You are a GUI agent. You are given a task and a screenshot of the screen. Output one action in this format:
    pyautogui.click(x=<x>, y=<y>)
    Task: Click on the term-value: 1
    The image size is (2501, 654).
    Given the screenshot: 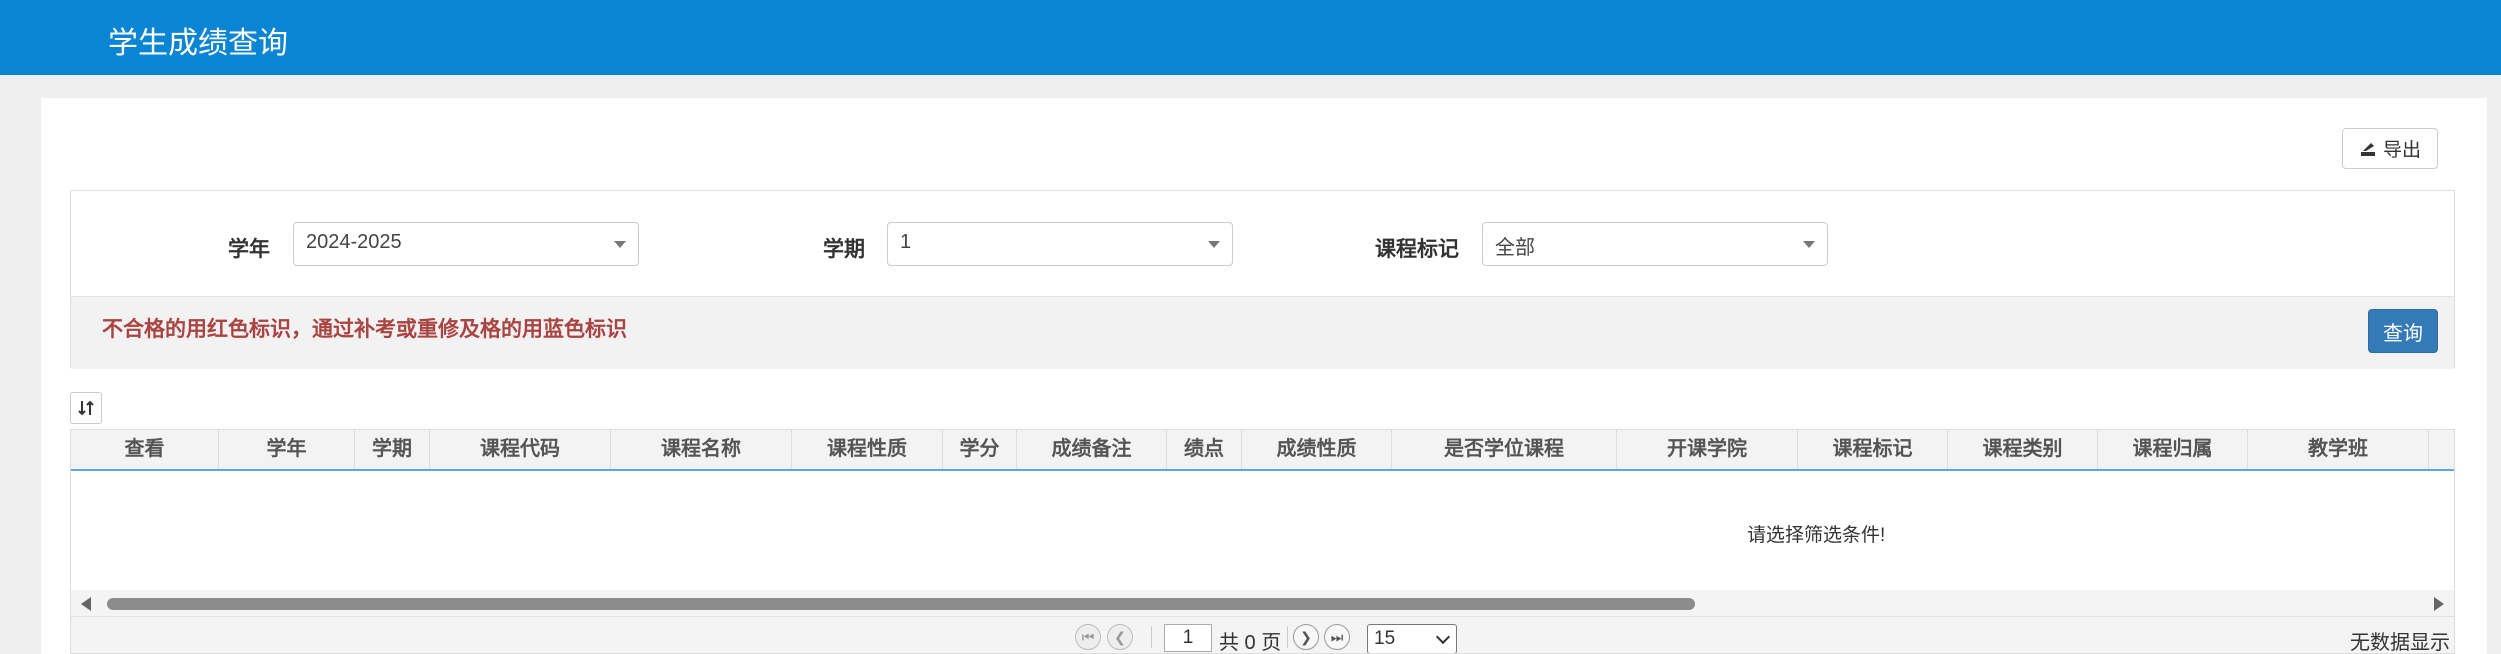 What is the action you would take?
    pyautogui.click(x=906, y=242)
    